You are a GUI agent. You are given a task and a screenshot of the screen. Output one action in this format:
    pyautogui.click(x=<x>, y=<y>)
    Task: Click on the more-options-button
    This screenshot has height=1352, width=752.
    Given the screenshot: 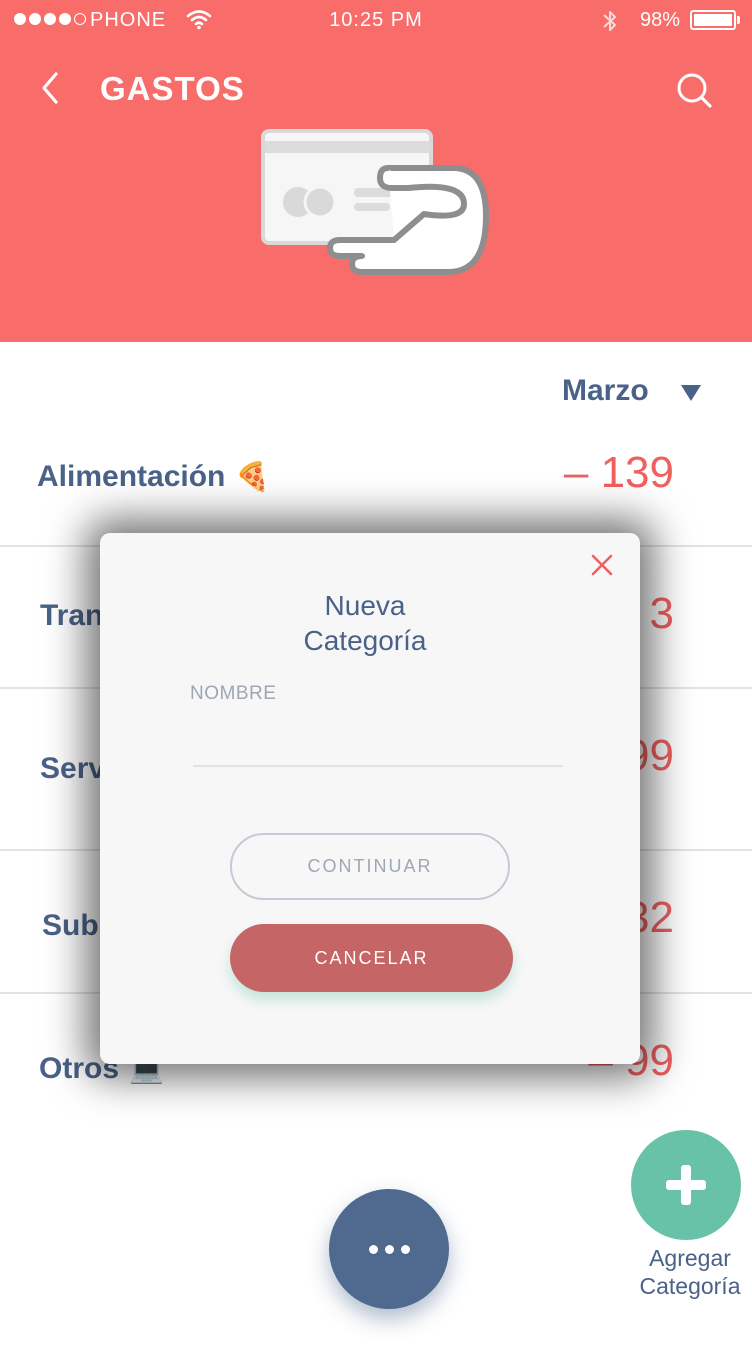 What is the action you would take?
    pyautogui.click(x=389, y=1249)
    